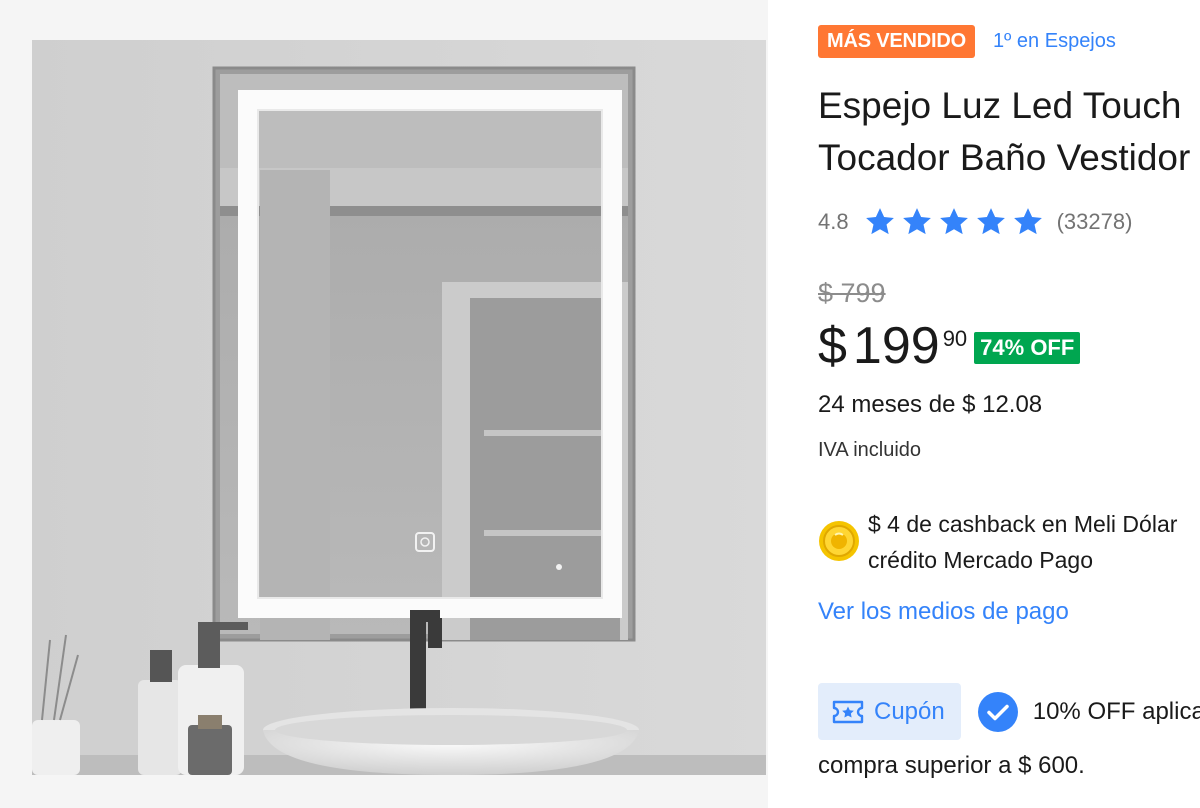  I want to click on verified-check-icon, so click(997, 711).